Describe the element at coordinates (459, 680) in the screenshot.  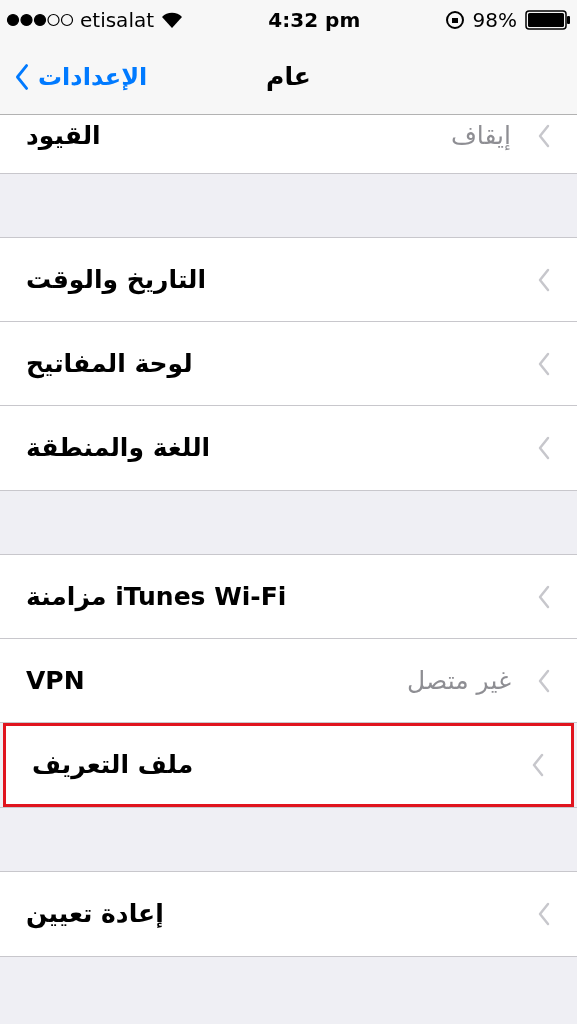
I see `row-value: غير متصل` at that location.